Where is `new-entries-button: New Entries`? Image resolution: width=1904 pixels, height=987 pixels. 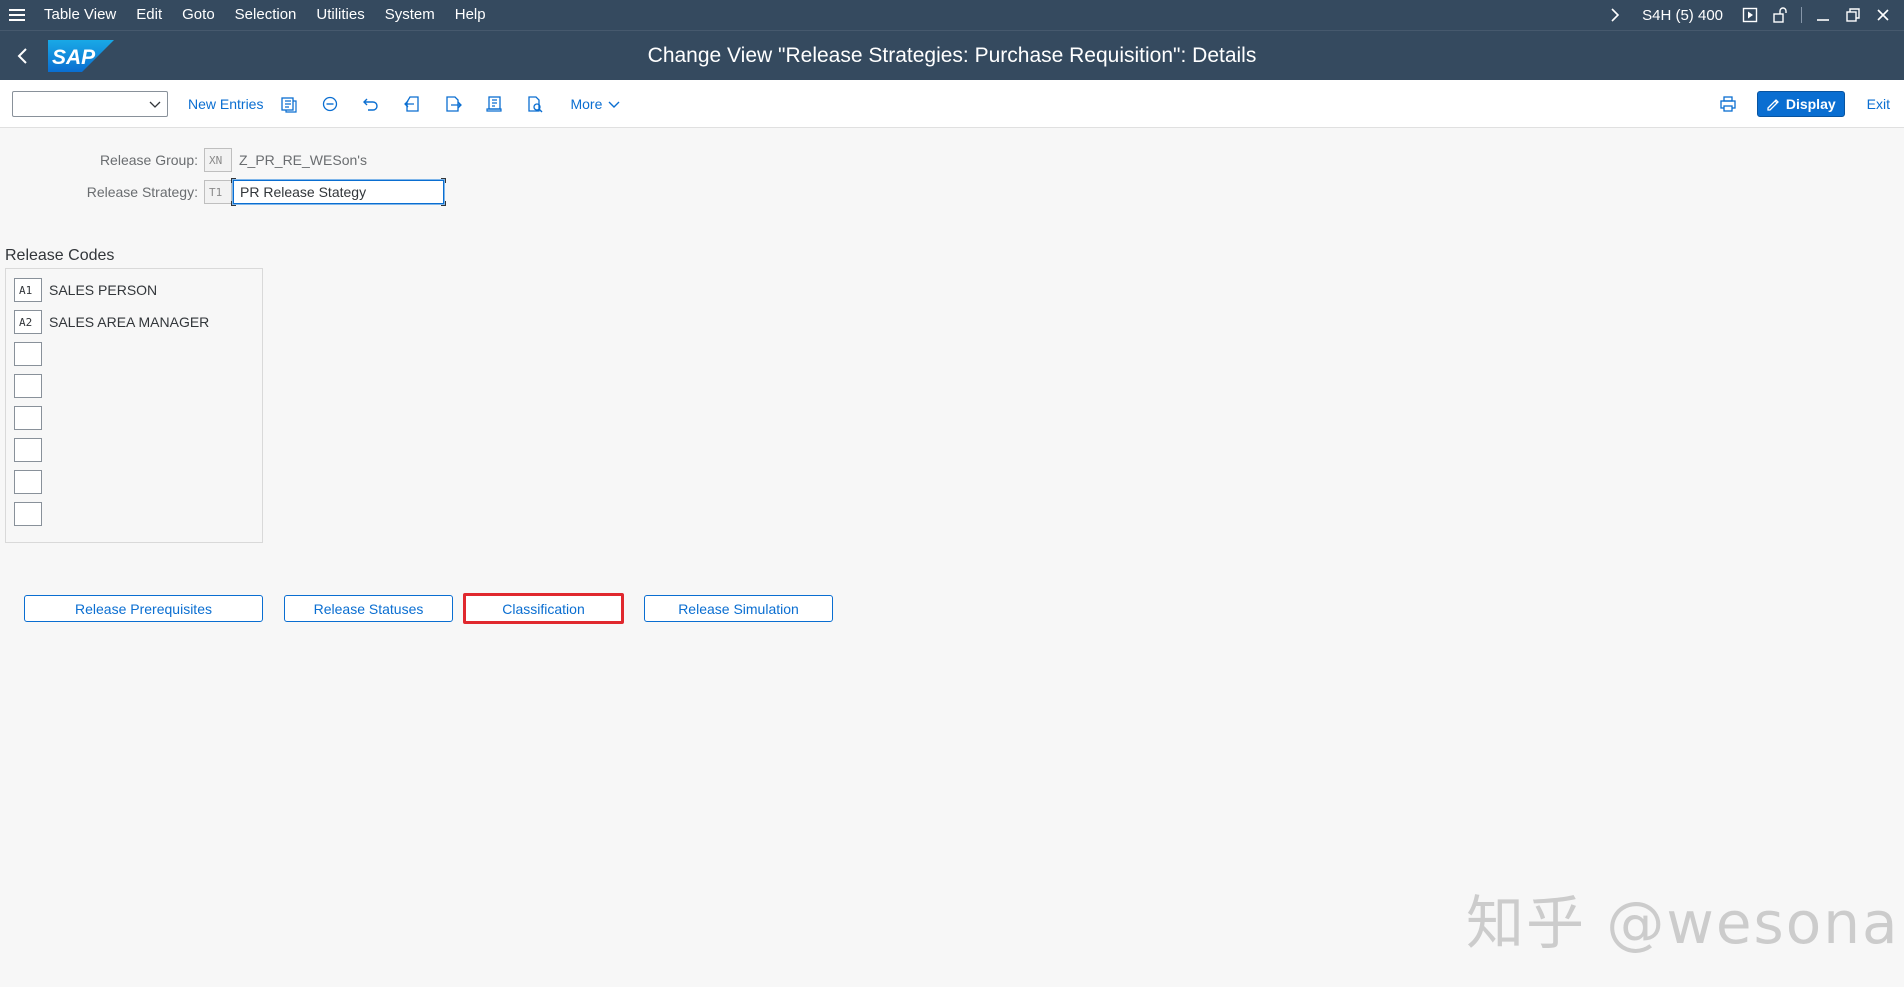
new-entries-button: New Entries is located at coordinates (225, 104).